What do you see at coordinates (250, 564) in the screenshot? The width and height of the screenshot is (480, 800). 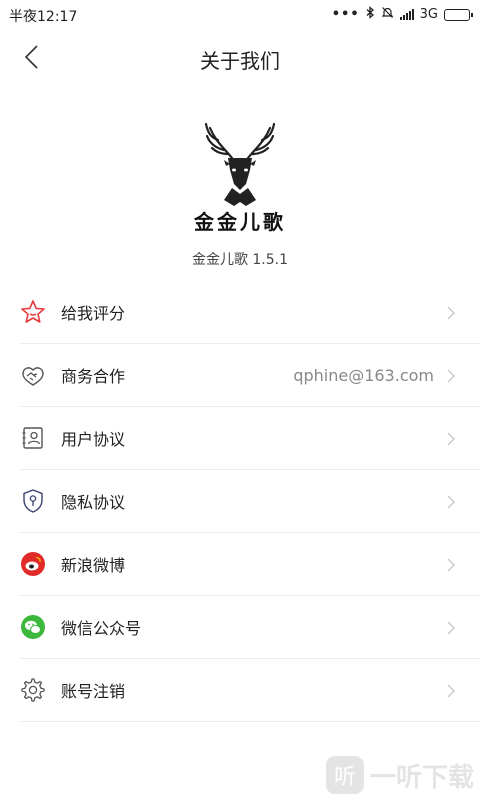 I see `menu-item-weibo: 新浪微博` at bounding box center [250, 564].